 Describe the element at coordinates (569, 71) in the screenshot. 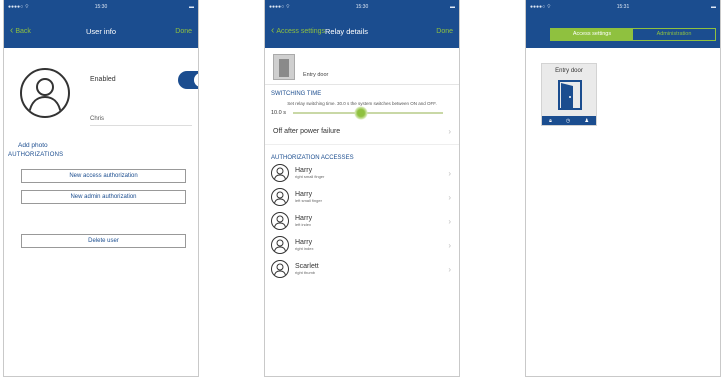

I see `door-card-name: Entry door` at that location.